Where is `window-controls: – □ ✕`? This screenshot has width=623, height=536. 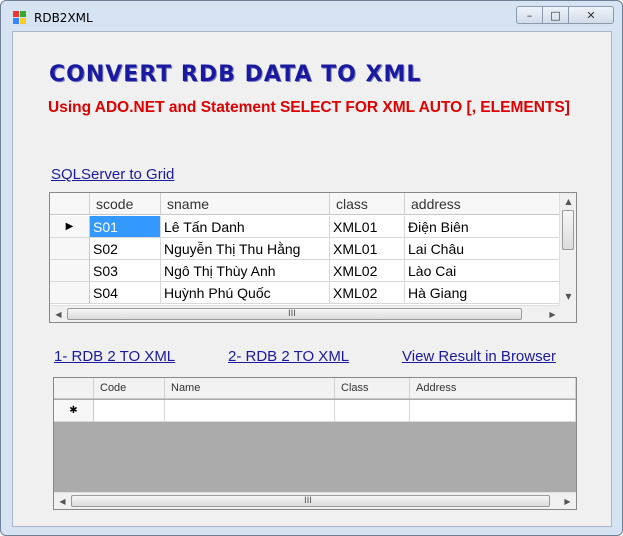 window-controls: – □ ✕ is located at coordinates (565, 15).